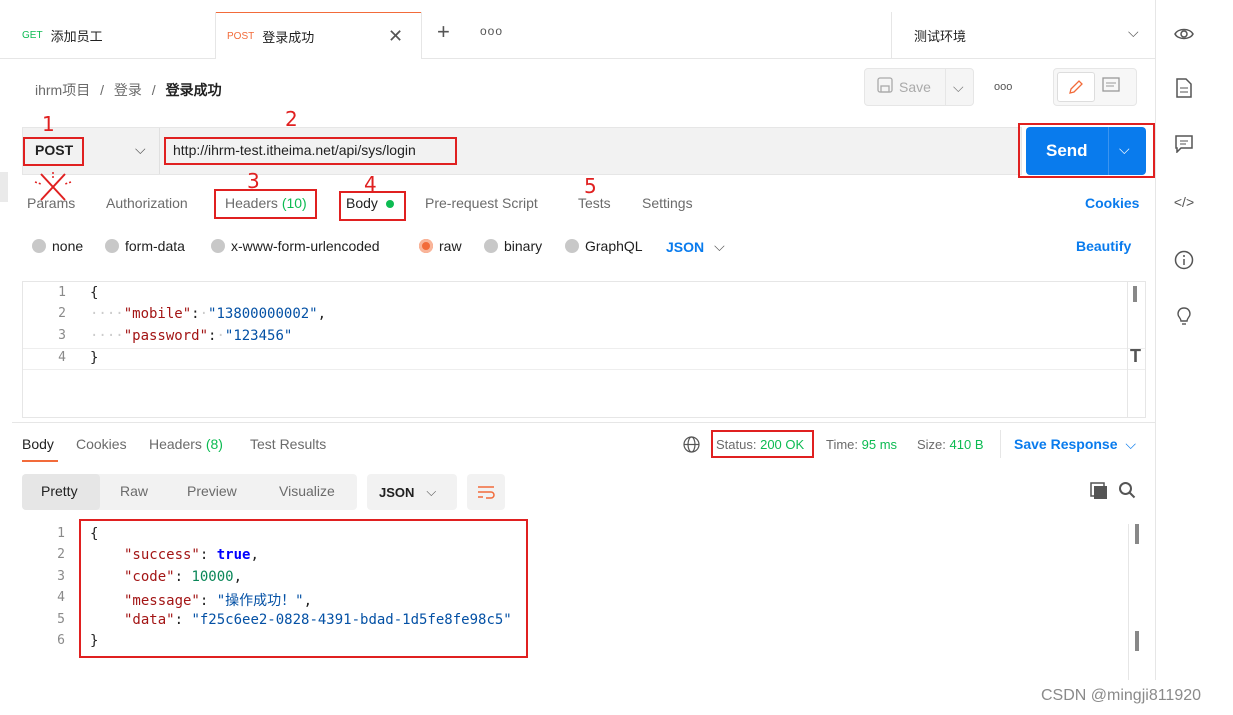  Describe the element at coordinates (1184, 144) in the screenshot. I see `comment-icon` at that location.